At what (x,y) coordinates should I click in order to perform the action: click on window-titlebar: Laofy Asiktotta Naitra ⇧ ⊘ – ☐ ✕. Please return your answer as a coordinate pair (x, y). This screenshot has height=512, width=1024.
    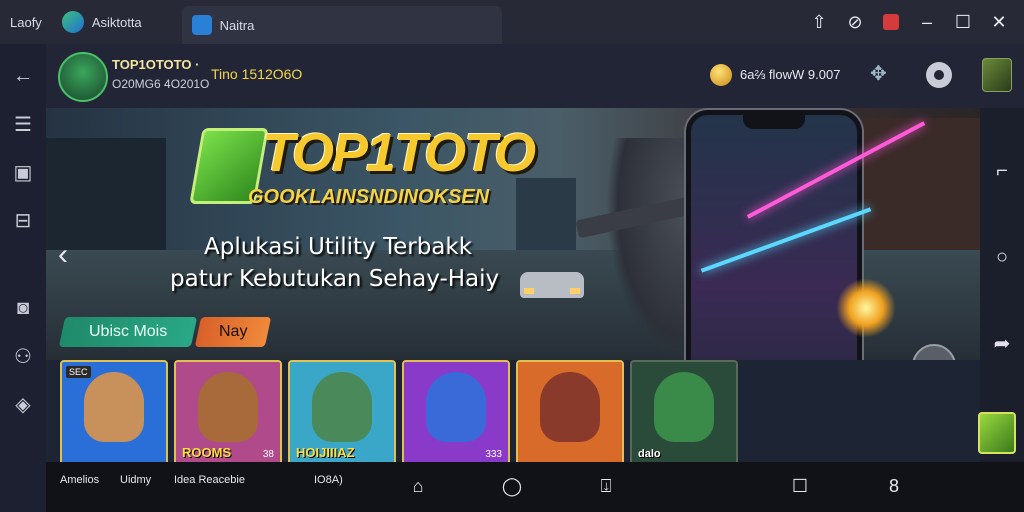
    Looking at the image, I should click on (512, 22).